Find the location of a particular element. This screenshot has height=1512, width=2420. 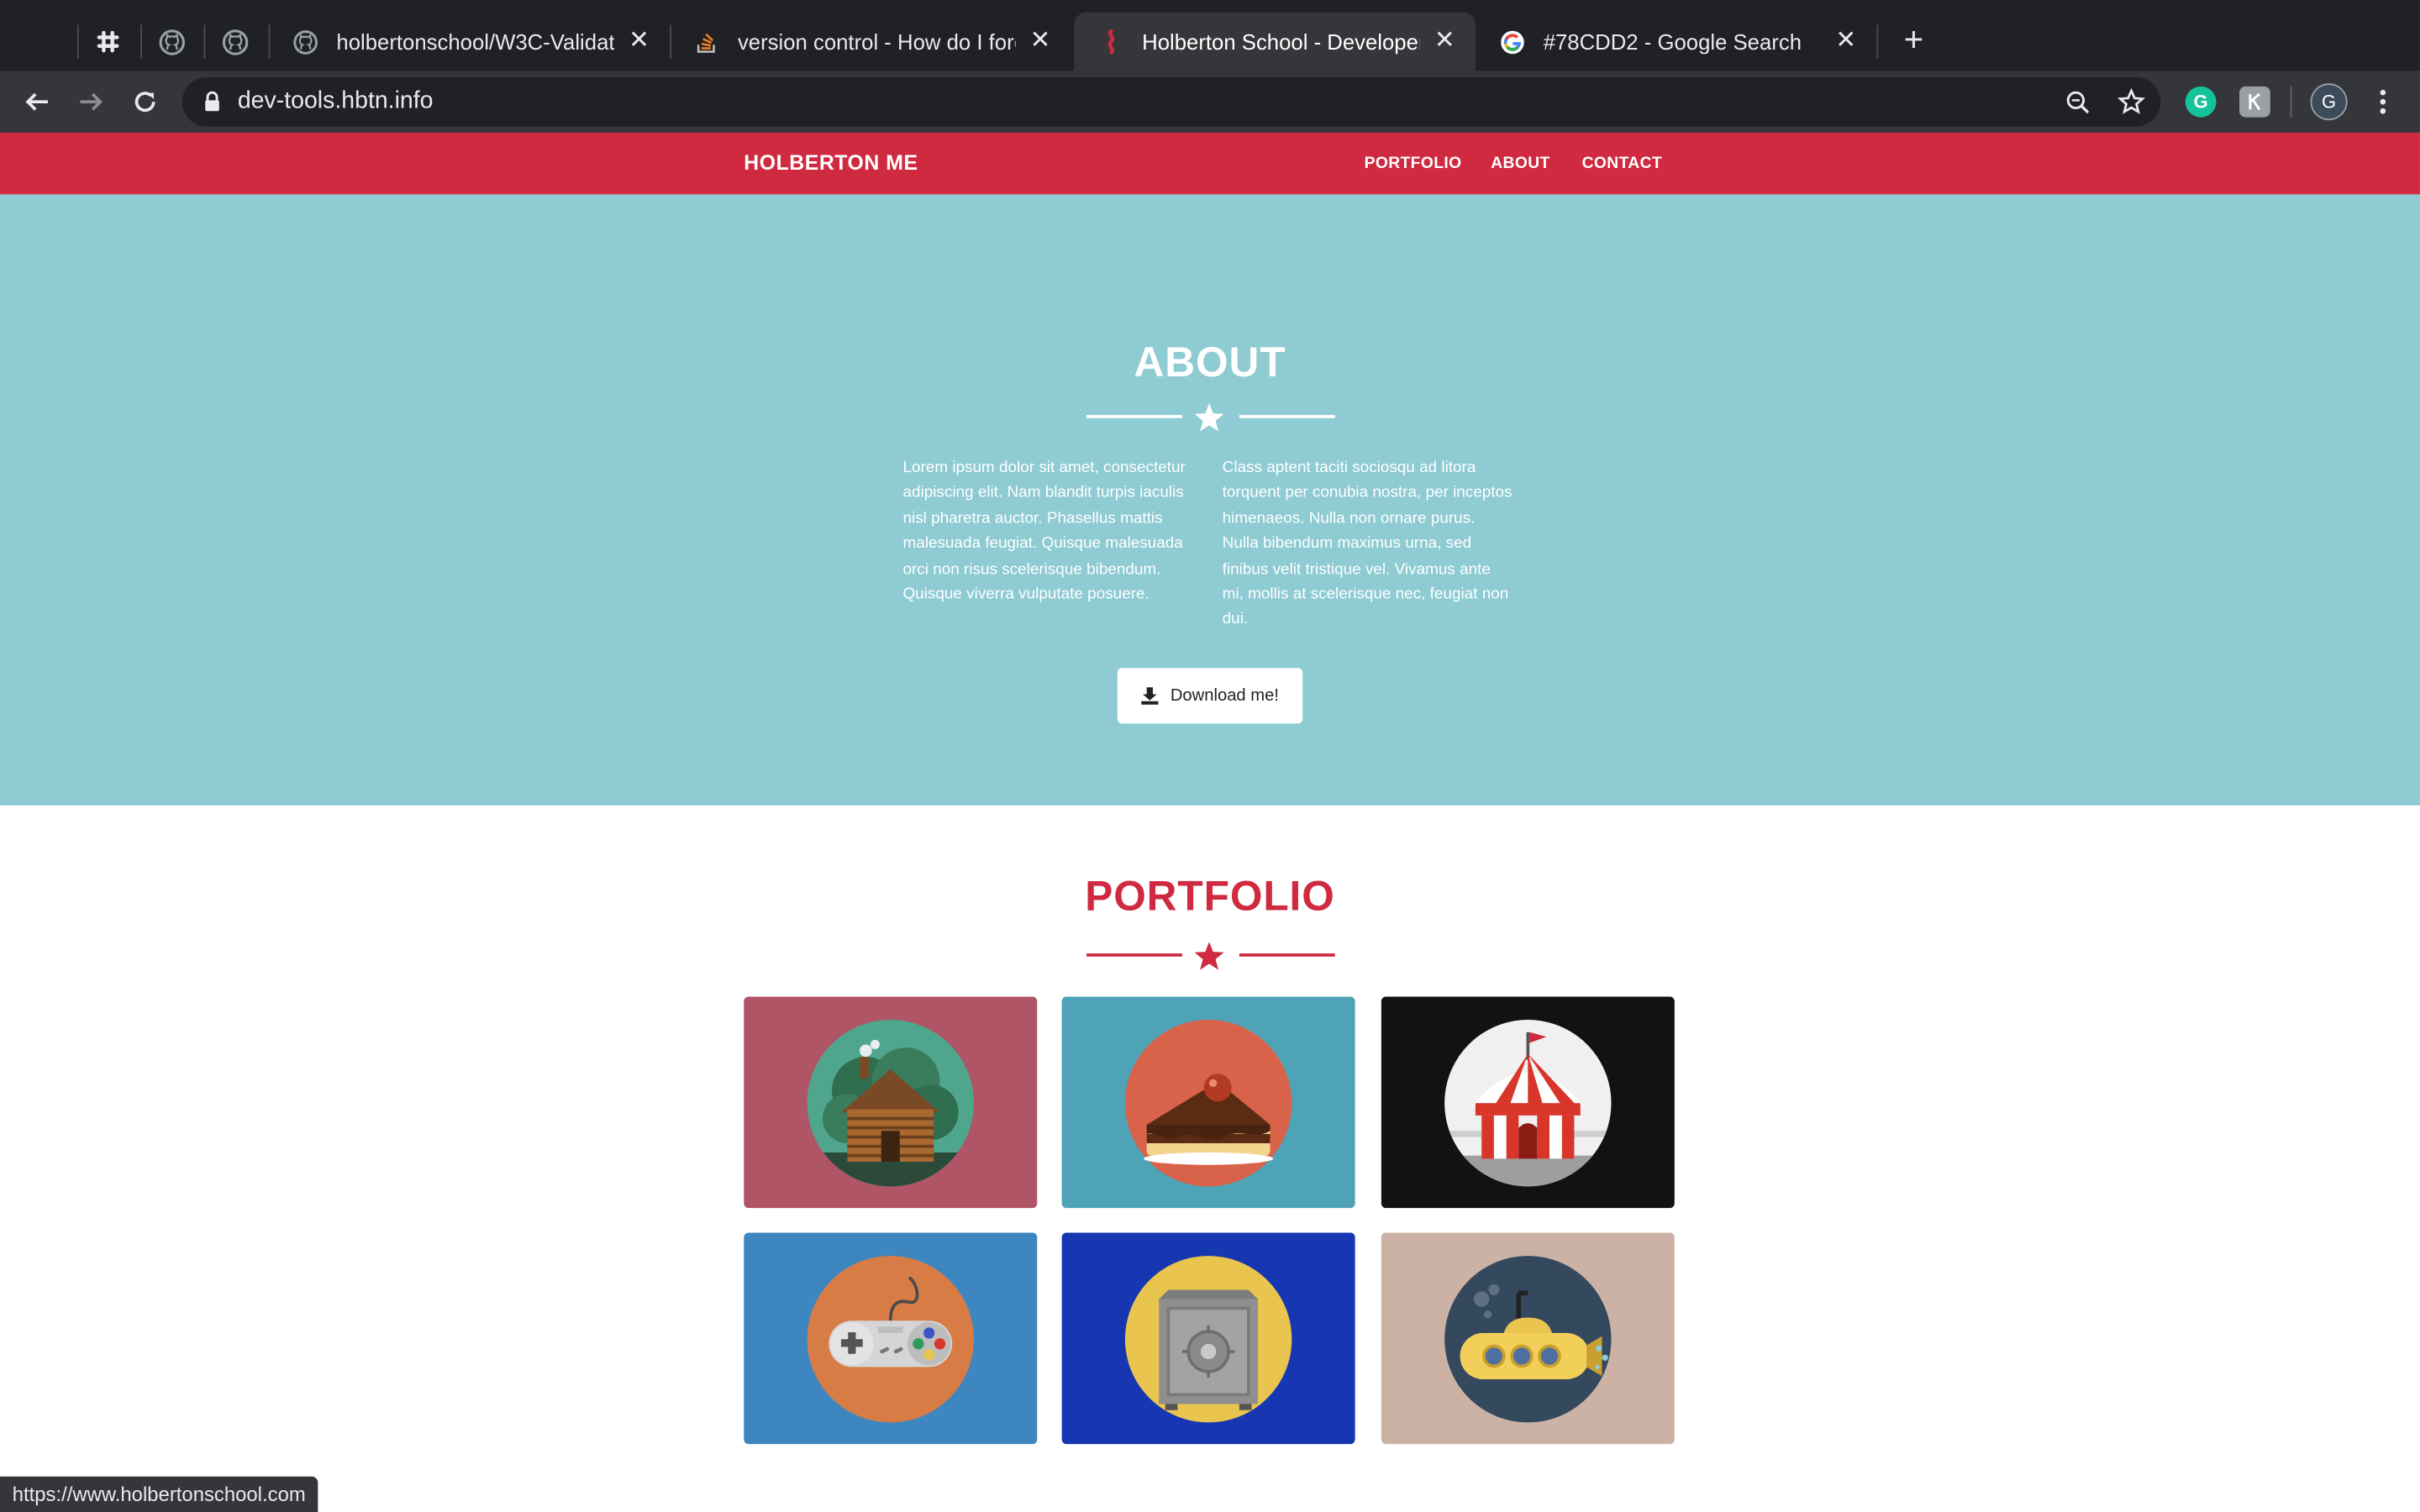

google-icon is located at coordinates (1512, 41).